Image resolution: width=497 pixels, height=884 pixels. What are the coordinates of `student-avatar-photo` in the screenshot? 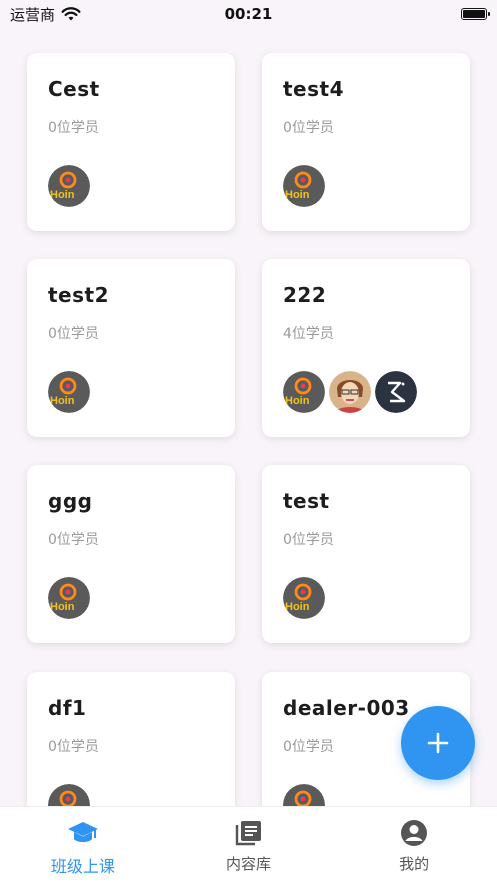 It's located at (350, 392).